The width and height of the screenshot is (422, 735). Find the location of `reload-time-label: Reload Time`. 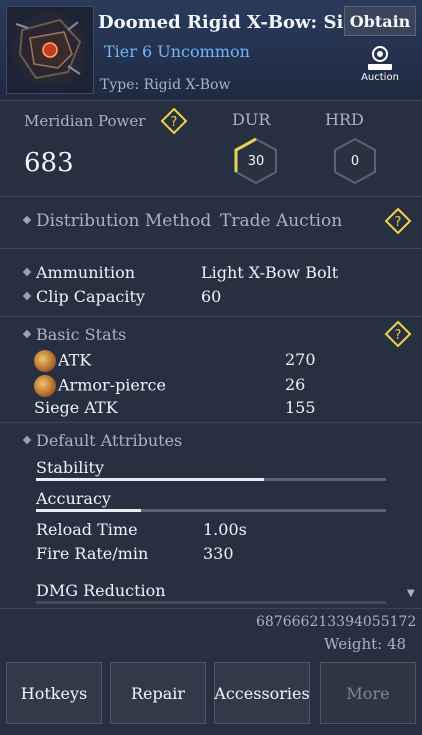

reload-time-label: Reload Time is located at coordinates (87, 529).